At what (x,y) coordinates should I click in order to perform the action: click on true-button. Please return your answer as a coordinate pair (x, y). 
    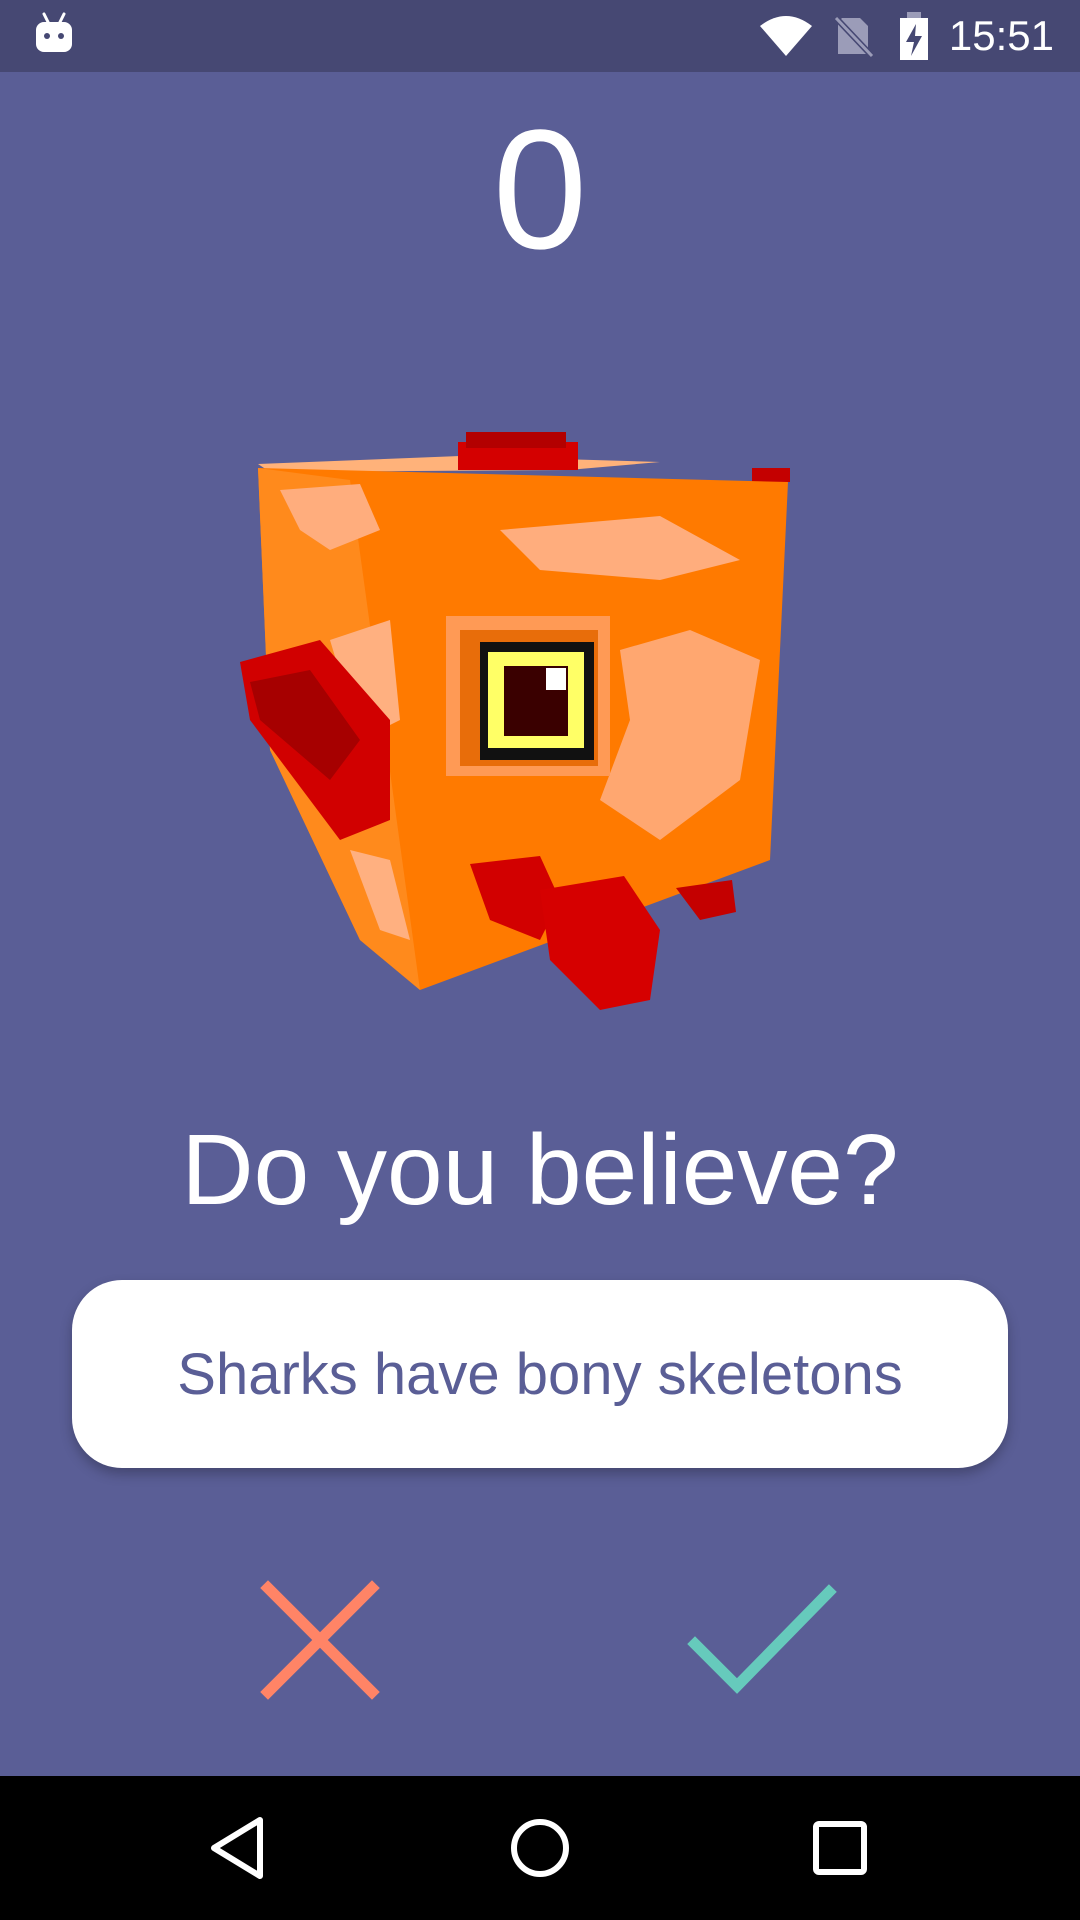
    Looking at the image, I should click on (762, 1640).